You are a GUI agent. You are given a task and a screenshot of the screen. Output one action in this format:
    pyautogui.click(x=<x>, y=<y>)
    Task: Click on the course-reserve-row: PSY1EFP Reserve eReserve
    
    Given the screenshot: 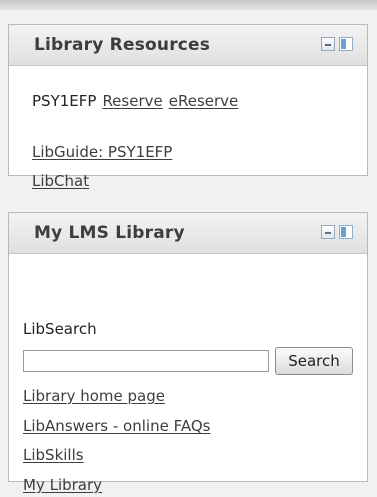 What is the action you would take?
    pyautogui.click(x=135, y=101)
    